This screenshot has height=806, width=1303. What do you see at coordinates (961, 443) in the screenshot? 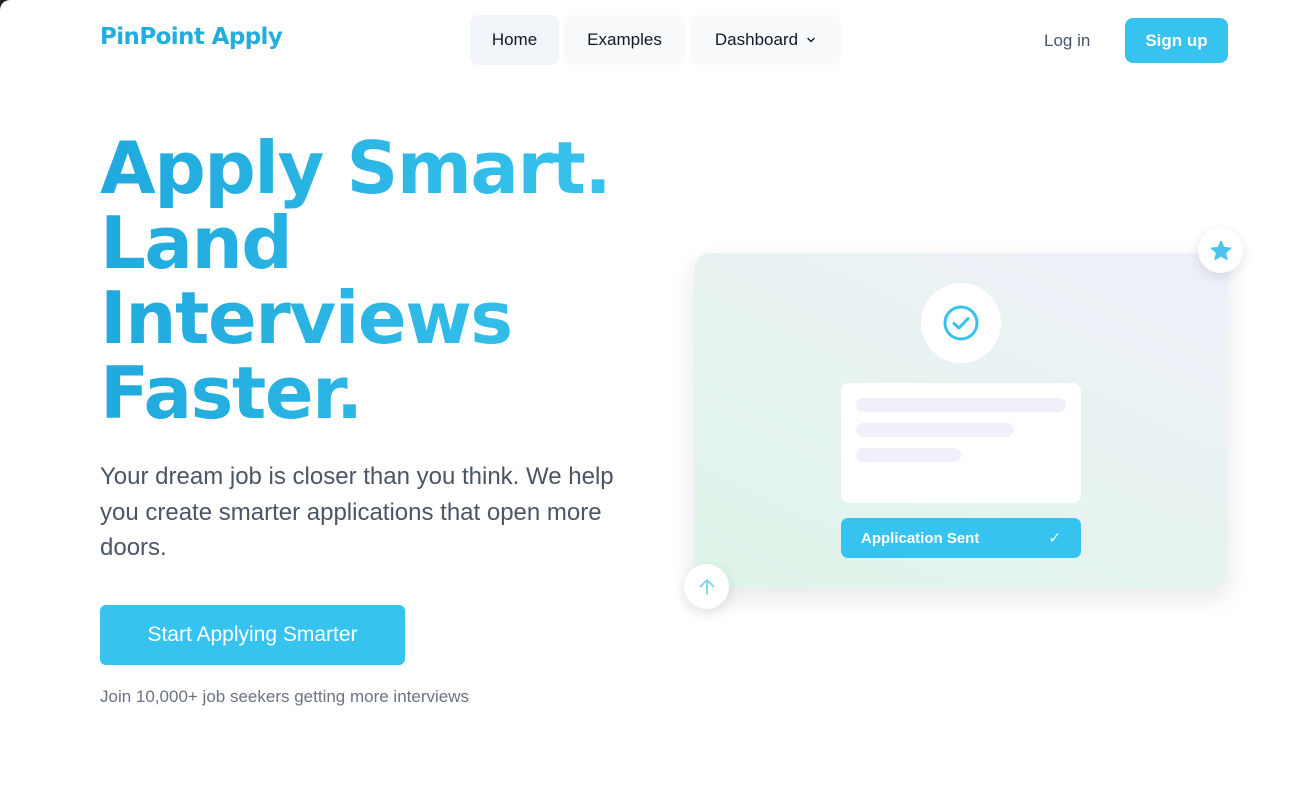
I see `application-document` at bounding box center [961, 443].